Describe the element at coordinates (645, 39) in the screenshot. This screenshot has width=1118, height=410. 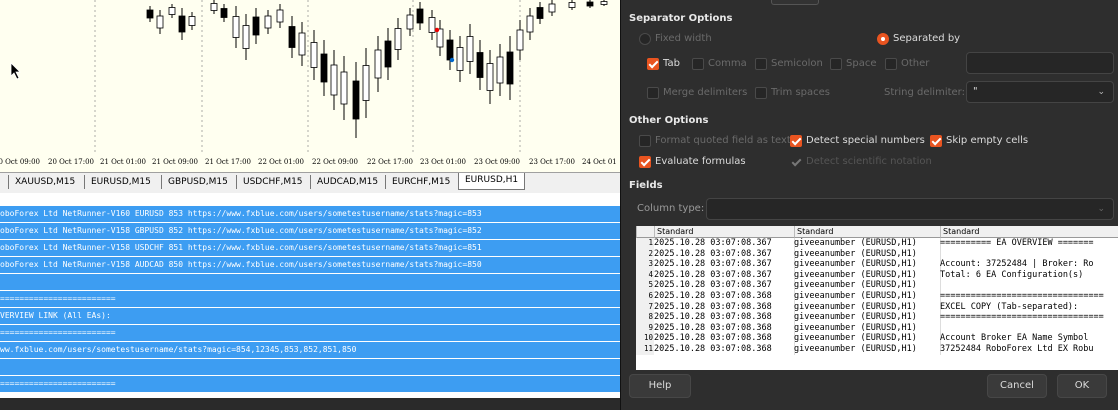
I see `fixed-width-radio` at that location.